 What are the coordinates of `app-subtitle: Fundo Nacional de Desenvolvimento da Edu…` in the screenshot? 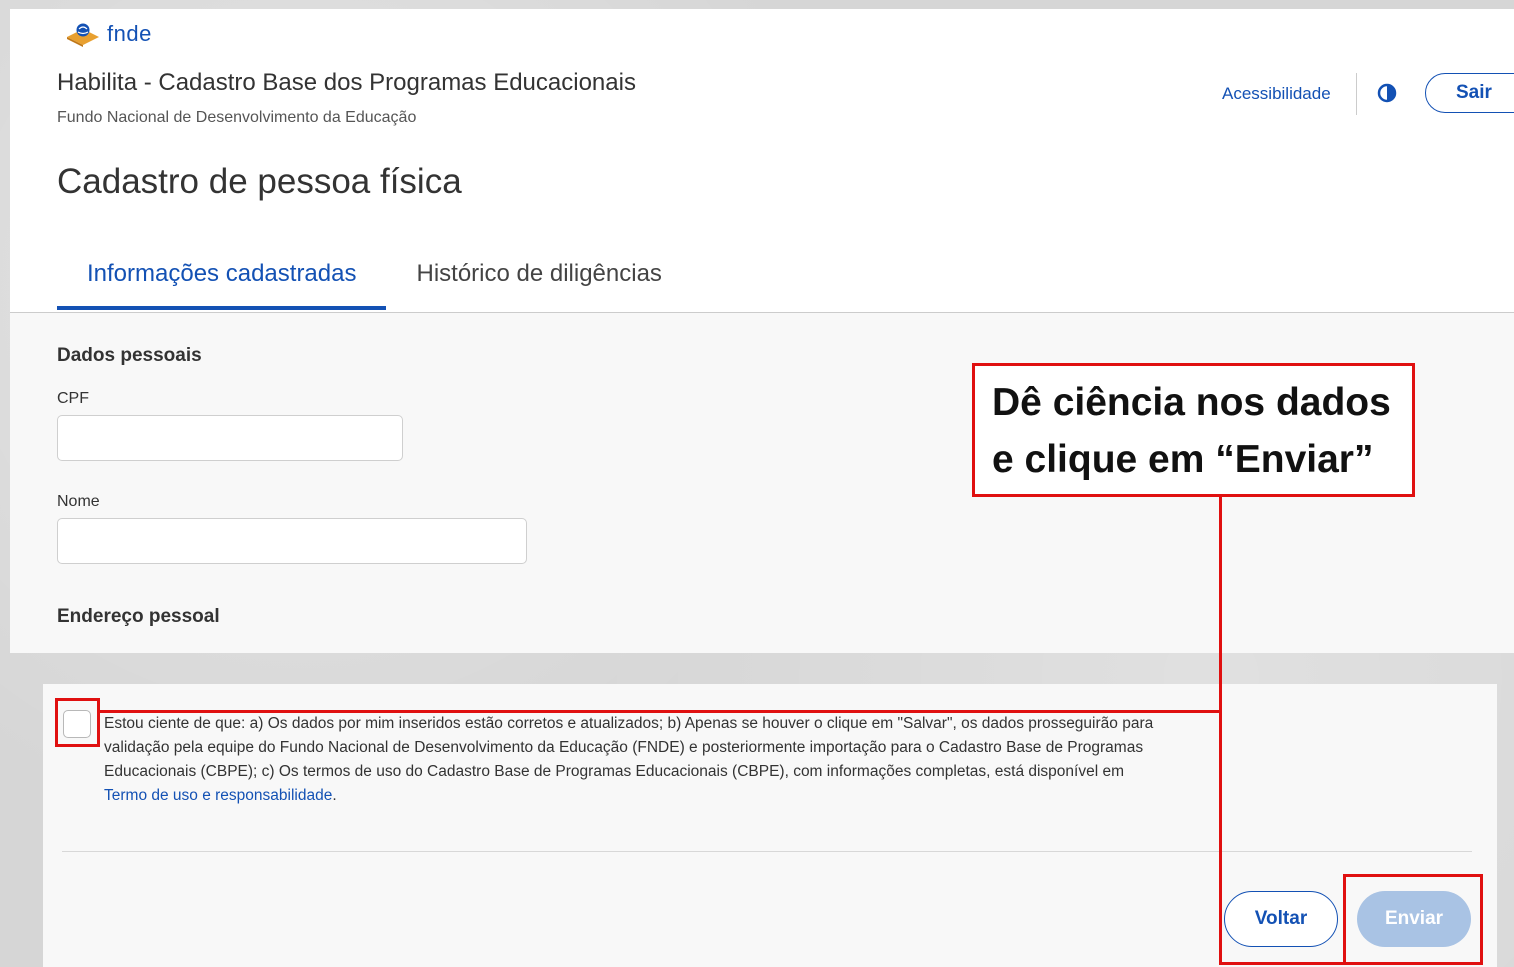 It's located at (237, 117).